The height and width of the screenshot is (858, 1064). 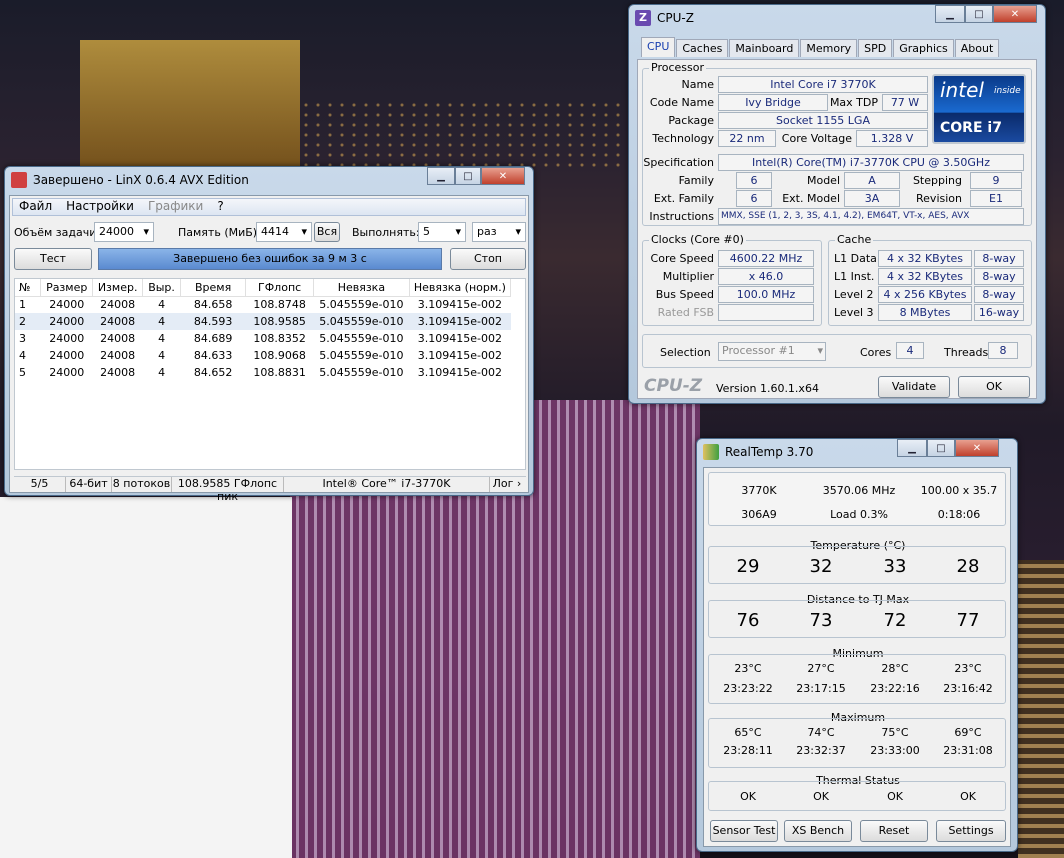 I want to click on cpuz-app-icon: Z, so click(x=643, y=18).